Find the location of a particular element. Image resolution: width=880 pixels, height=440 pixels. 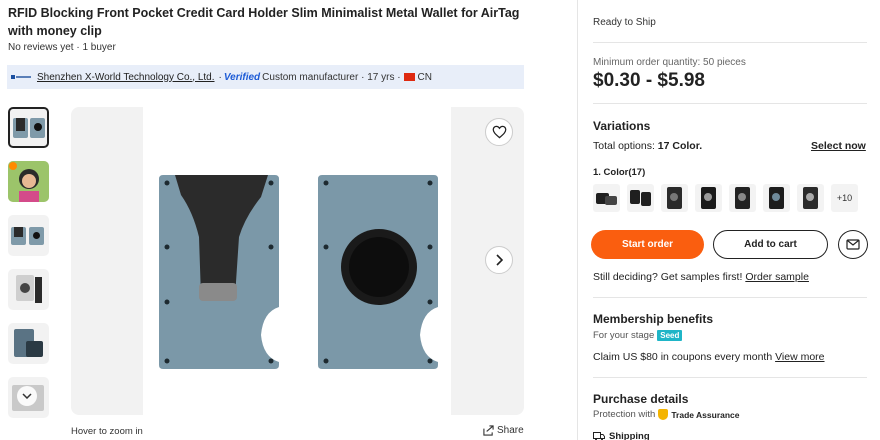

membership-title: Membership benefits is located at coordinates (653, 319).